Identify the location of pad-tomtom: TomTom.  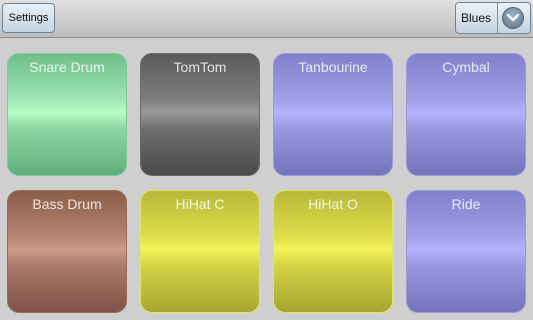
(200, 114).